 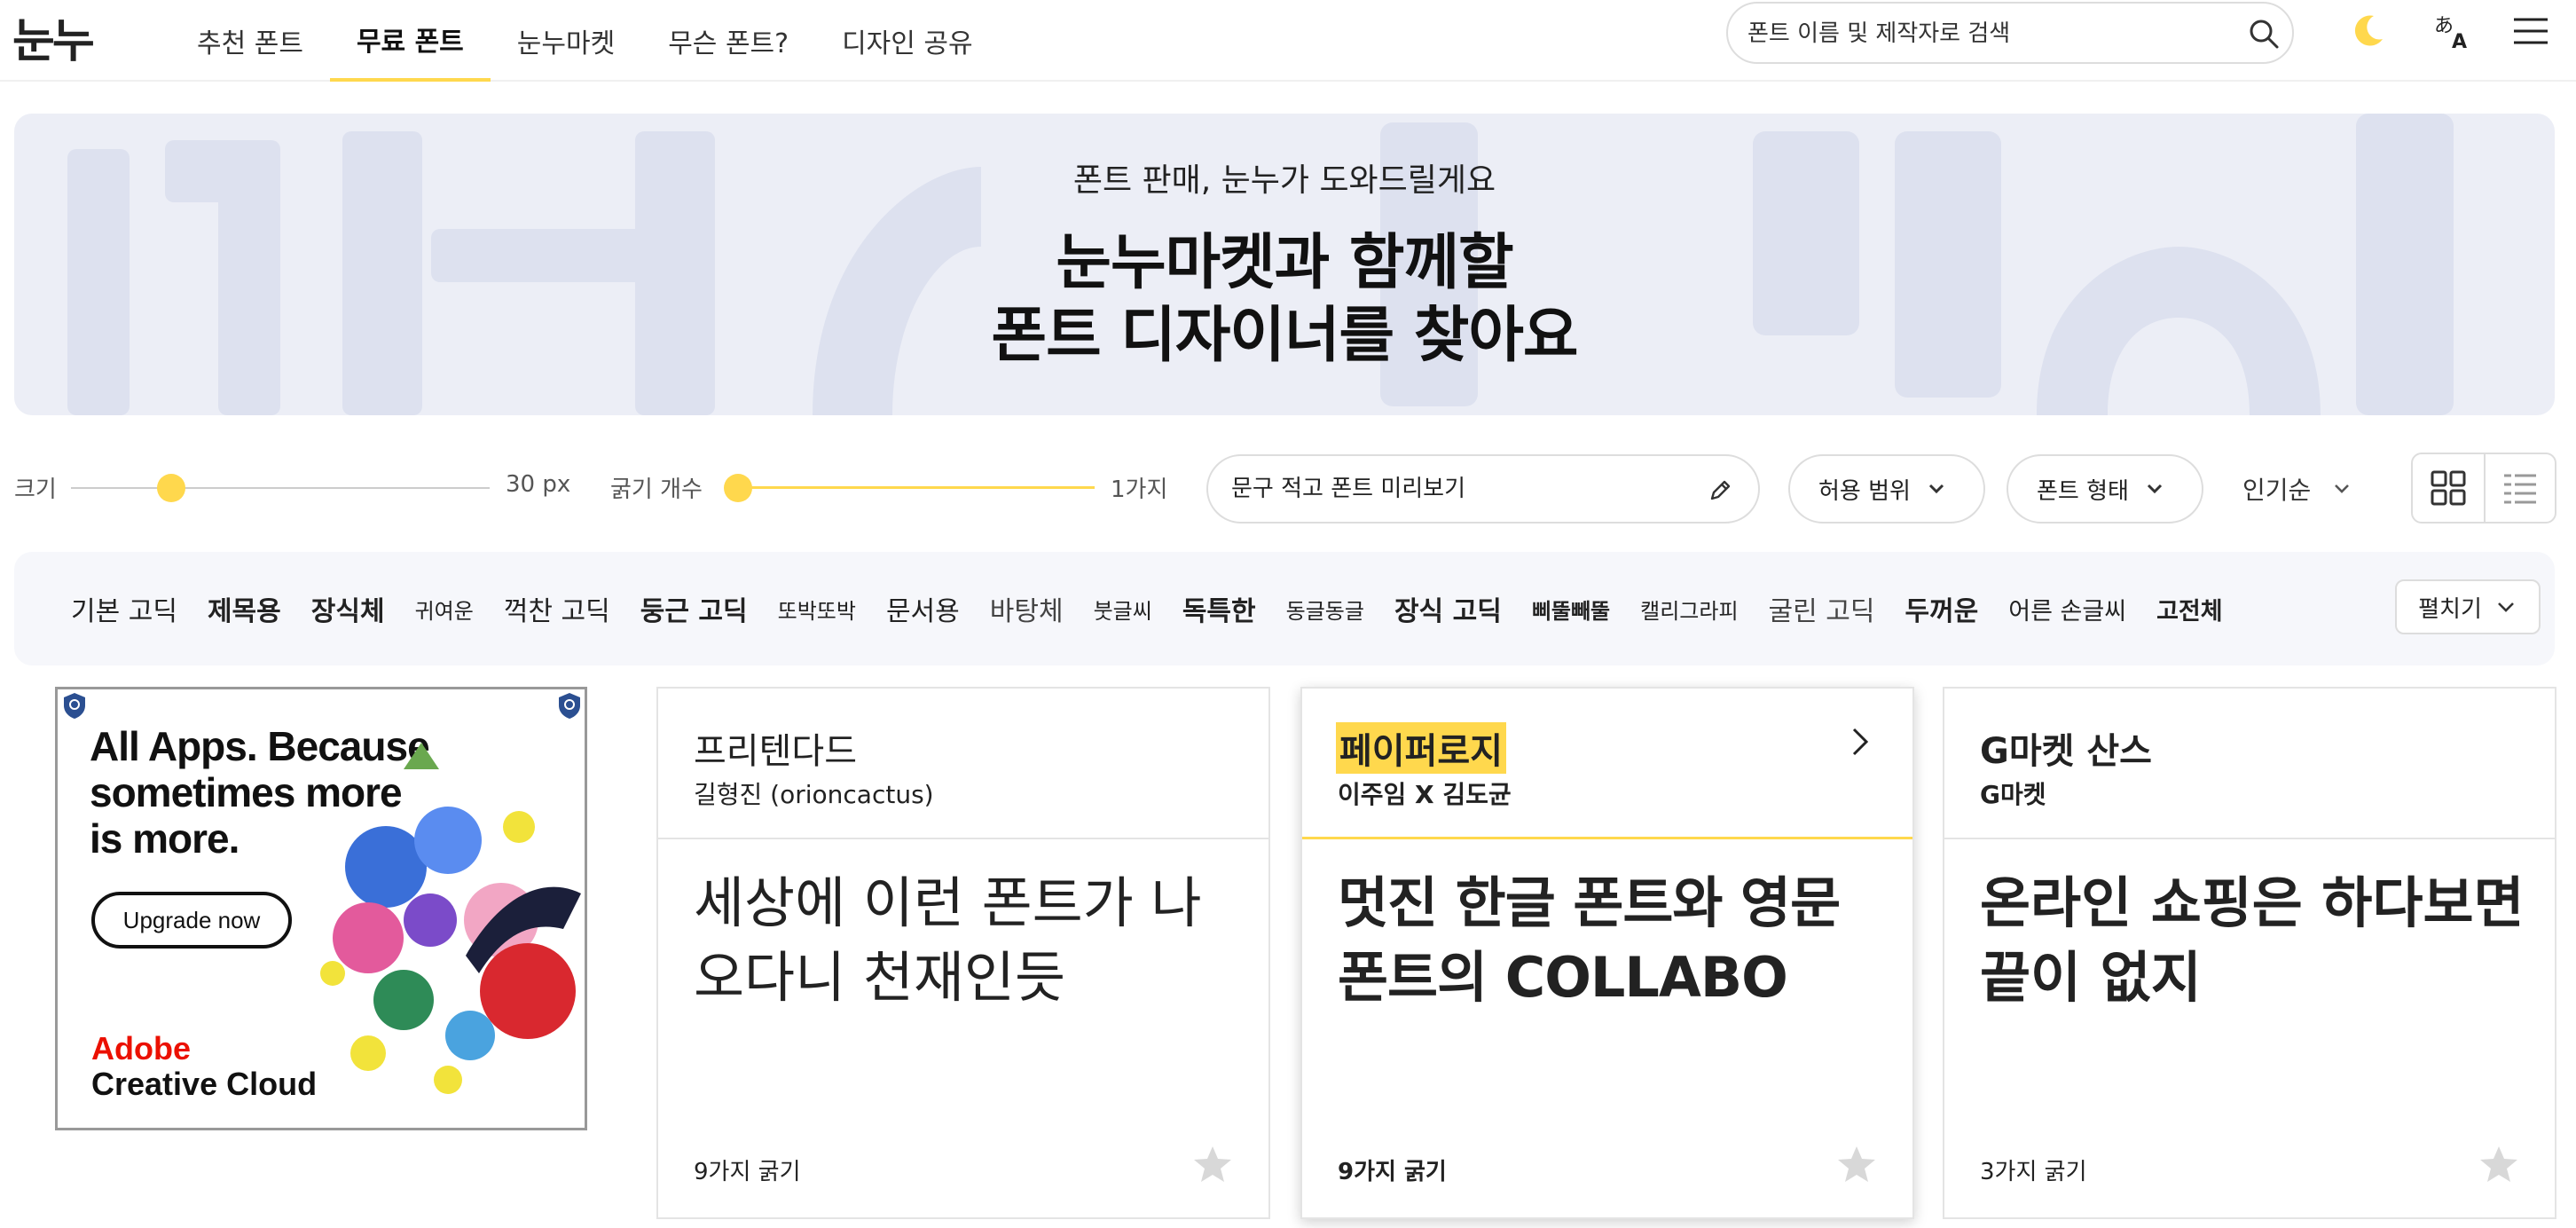 I want to click on sort-dropdown: 인기순, so click(x=2297, y=488).